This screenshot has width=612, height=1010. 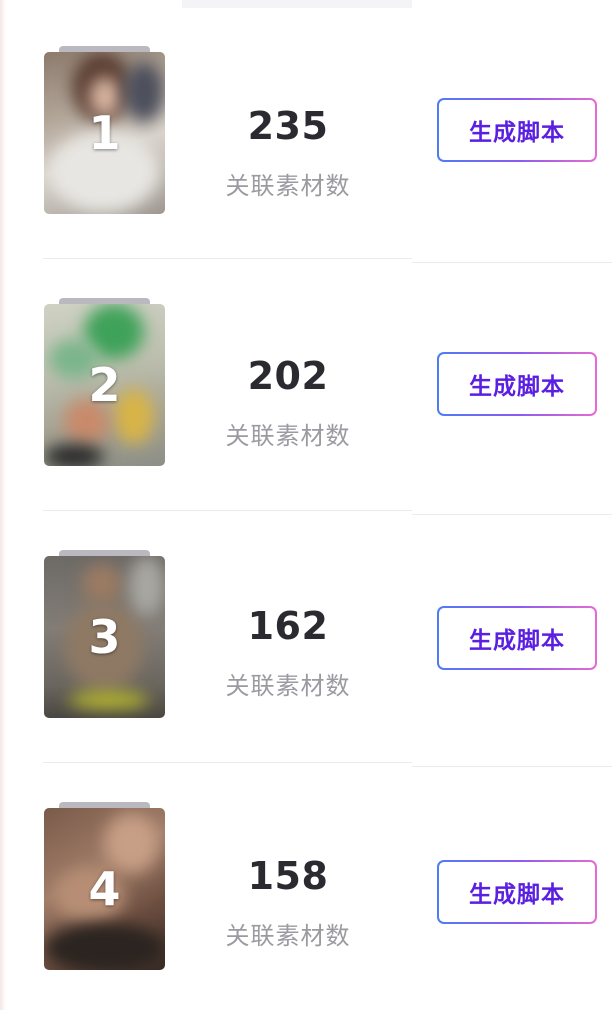 What do you see at coordinates (288, 376) in the screenshot?
I see `related-material-count: 202` at bounding box center [288, 376].